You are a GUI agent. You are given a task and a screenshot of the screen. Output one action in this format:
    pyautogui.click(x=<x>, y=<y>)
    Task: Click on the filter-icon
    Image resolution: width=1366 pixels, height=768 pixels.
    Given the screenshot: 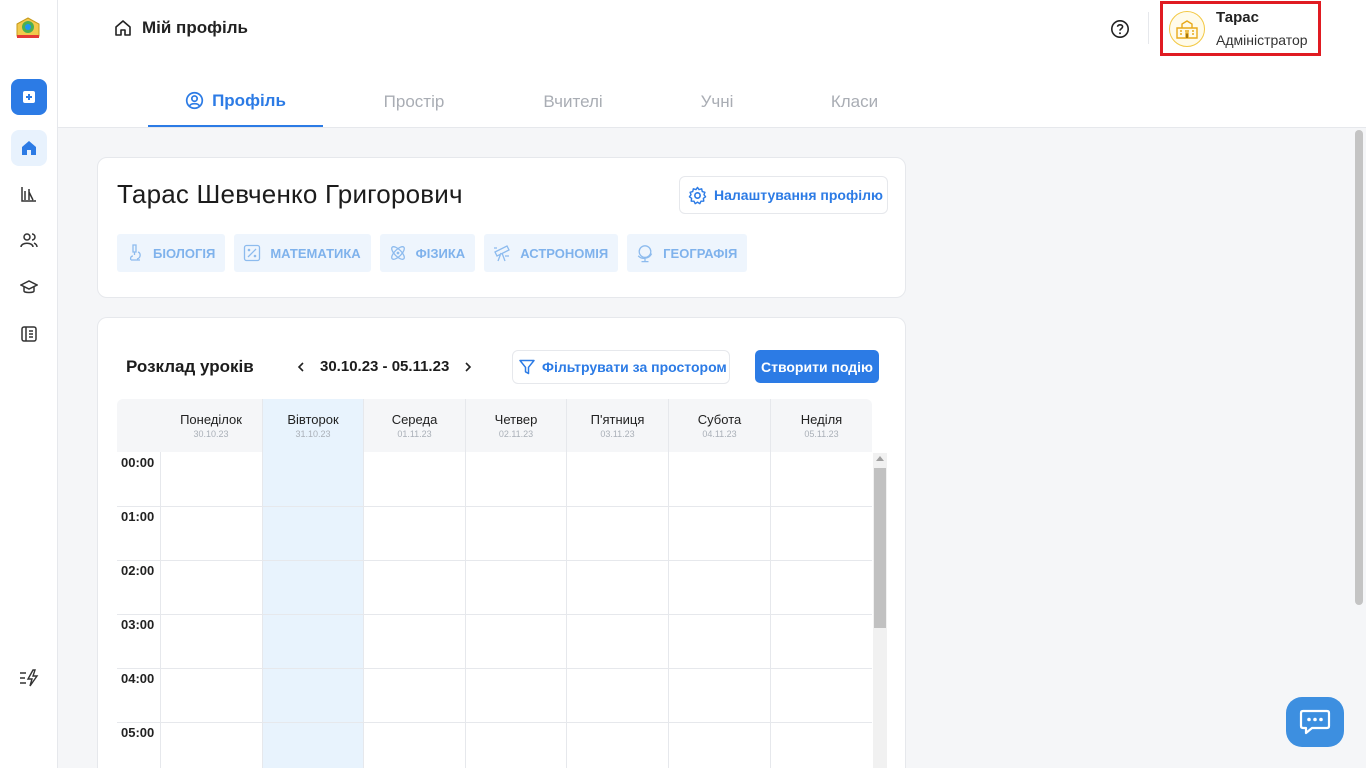 What is the action you would take?
    pyautogui.click(x=527, y=367)
    